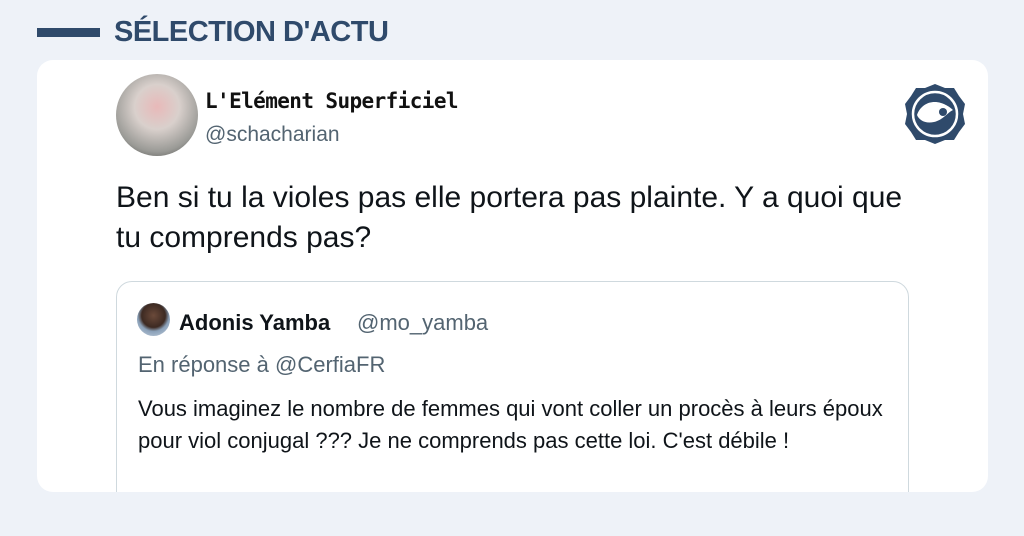 The image size is (1024, 536). What do you see at coordinates (272, 135) in the screenshot?
I see `author-handle: @schacharian` at bounding box center [272, 135].